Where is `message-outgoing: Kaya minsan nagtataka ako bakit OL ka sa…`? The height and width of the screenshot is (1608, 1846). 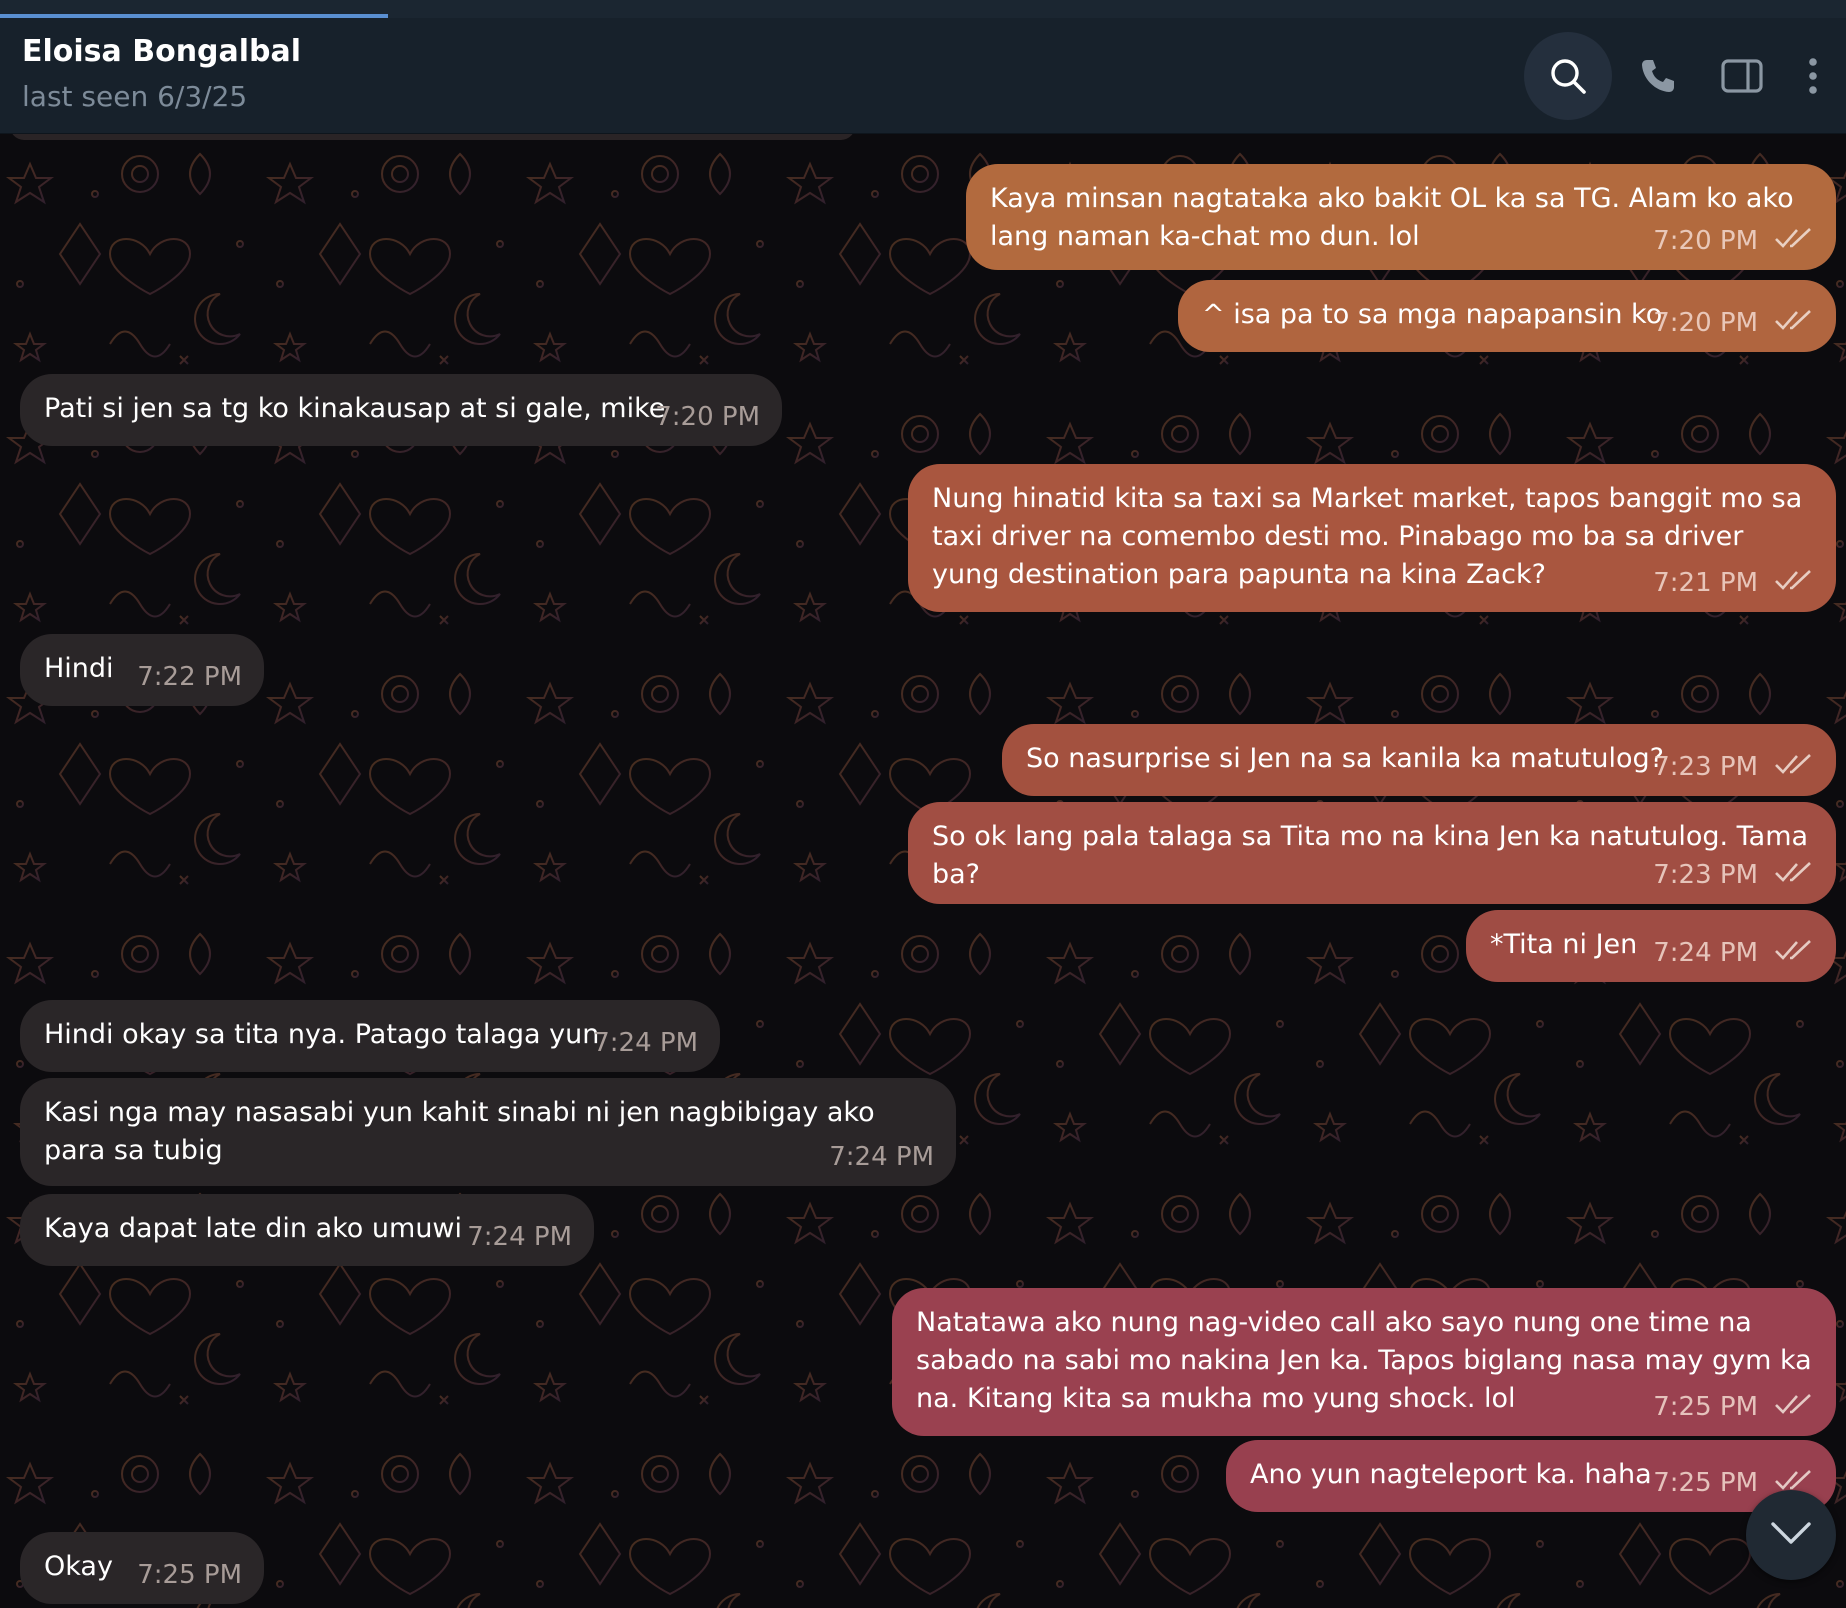 message-outgoing: Kaya minsan nagtataka ako bakit OL ka sa… is located at coordinates (1401, 217).